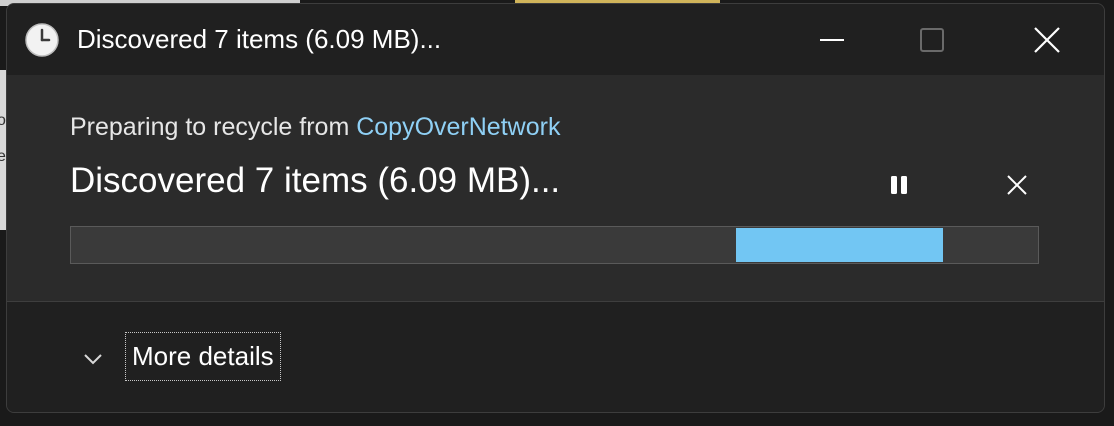 The image size is (1114, 426). I want to click on maximize-icon, so click(932, 39).